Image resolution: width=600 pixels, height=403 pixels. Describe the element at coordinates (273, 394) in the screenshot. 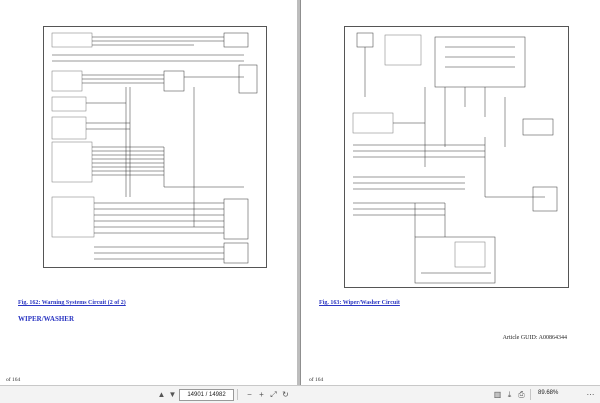

I see `fit-page-icon: ⤢` at that location.